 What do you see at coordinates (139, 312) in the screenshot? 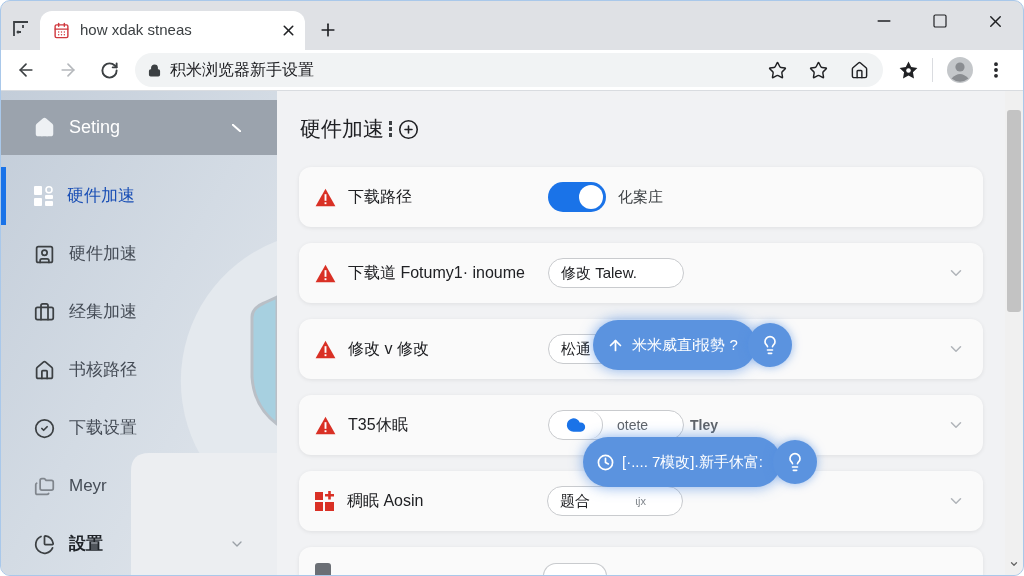
I see `sidebar-item: 经集加速` at bounding box center [139, 312].